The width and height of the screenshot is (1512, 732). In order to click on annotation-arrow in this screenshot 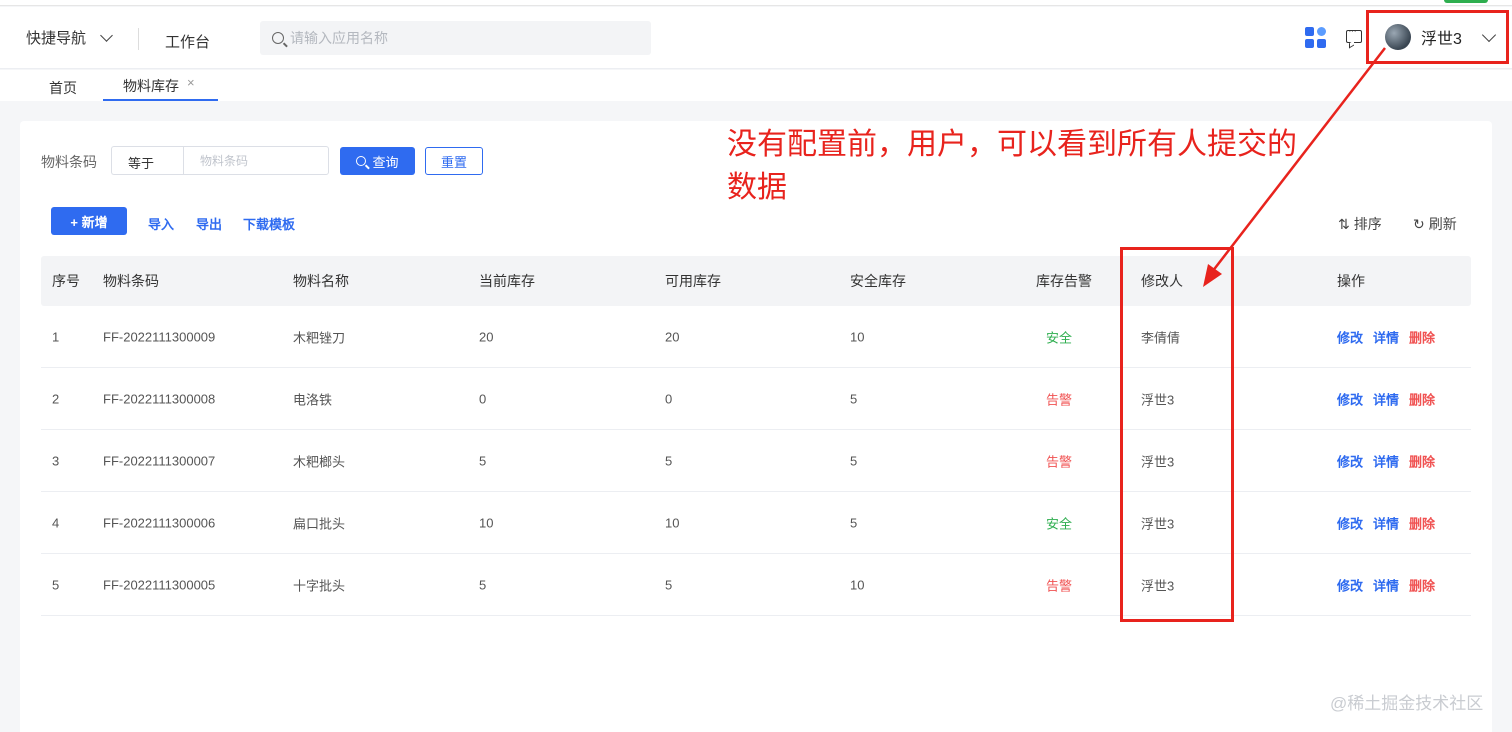, I will do `click(1294, 167)`.